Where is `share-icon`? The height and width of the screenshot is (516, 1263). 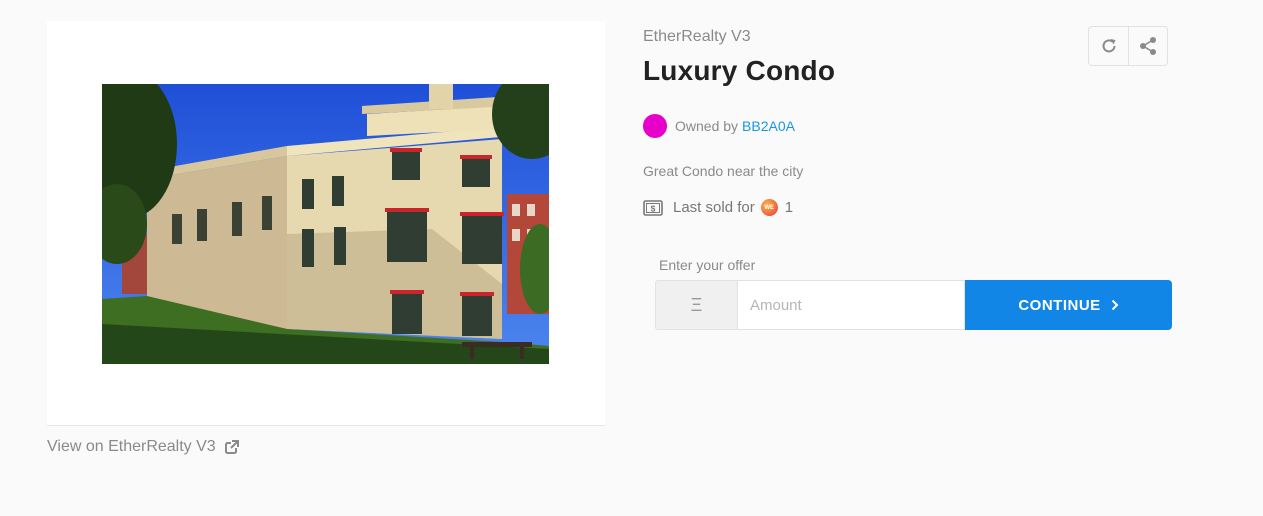
share-icon is located at coordinates (1148, 46).